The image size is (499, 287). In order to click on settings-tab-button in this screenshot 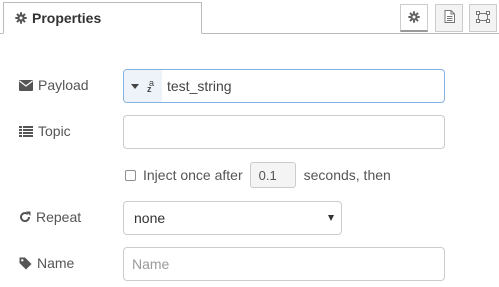, I will do `click(414, 18)`.